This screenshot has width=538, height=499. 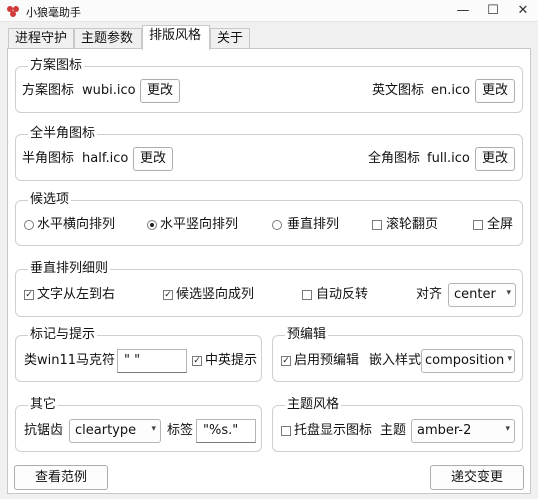 I want to click on auto-reverse-label: 自动反转, so click(x=342, y=294).